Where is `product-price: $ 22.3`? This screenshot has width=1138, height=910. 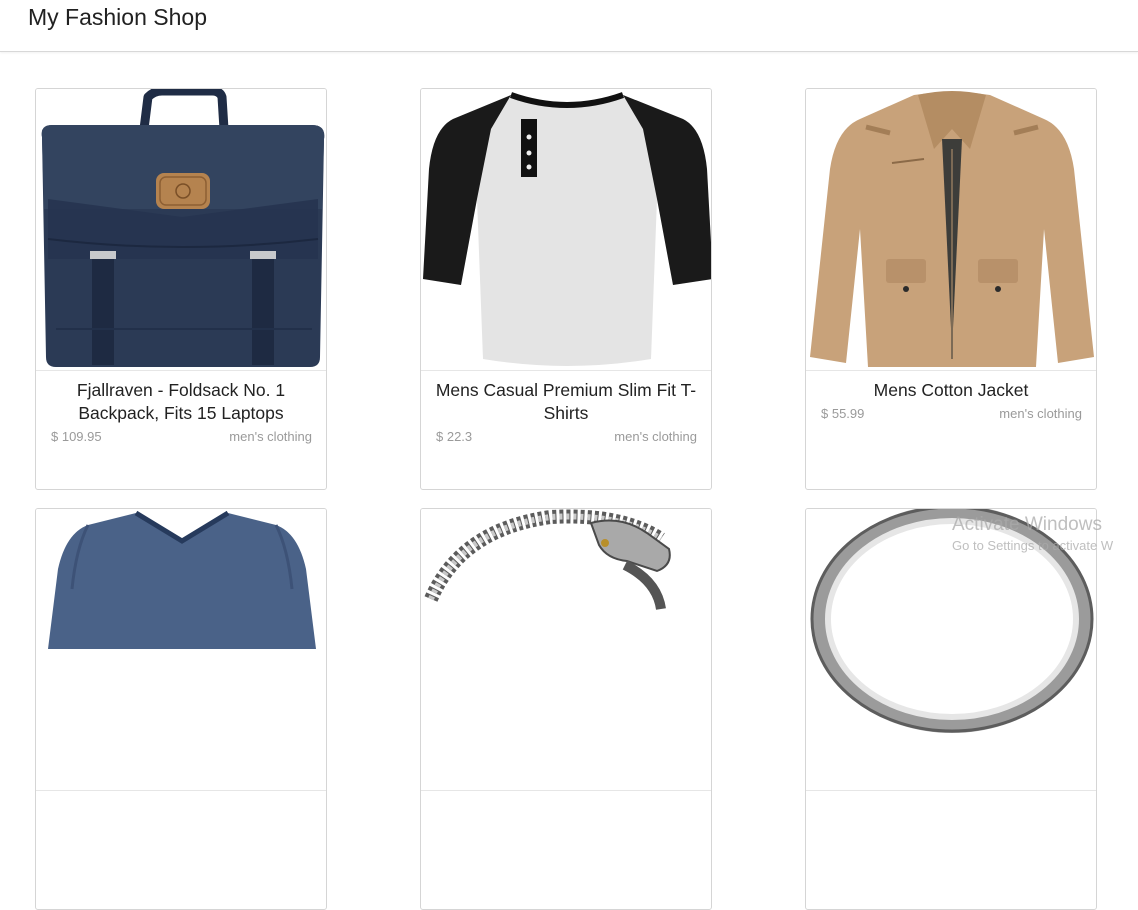 product-price: $ 22.3 is located at coordinates (454, 436).